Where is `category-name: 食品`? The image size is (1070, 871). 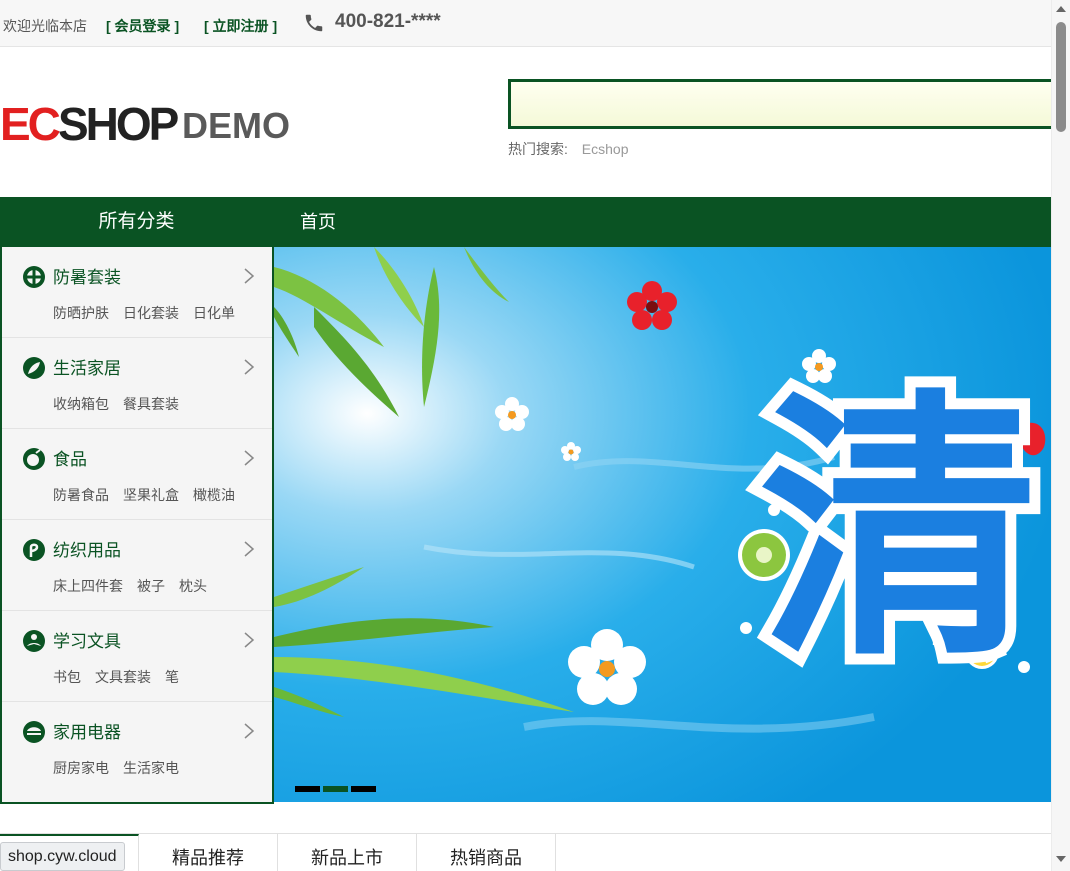 category-name: 食品 is located at coordinates (70, 457).